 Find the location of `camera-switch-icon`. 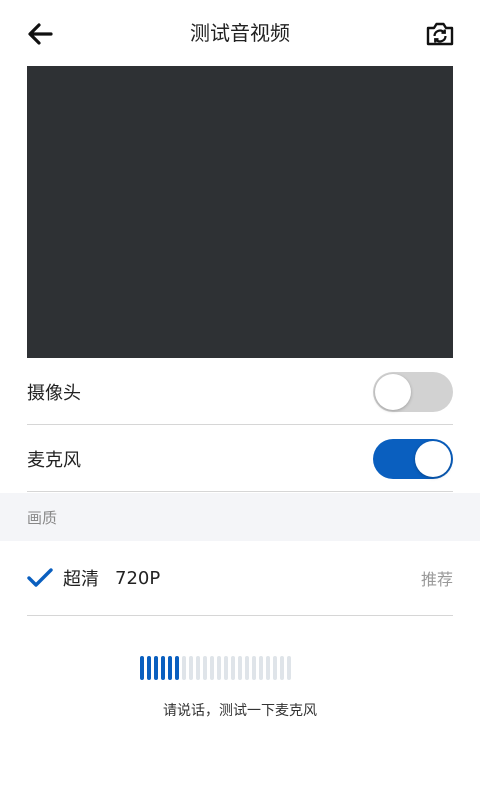

camera-switch-icon is located at coordinates (440, 34).